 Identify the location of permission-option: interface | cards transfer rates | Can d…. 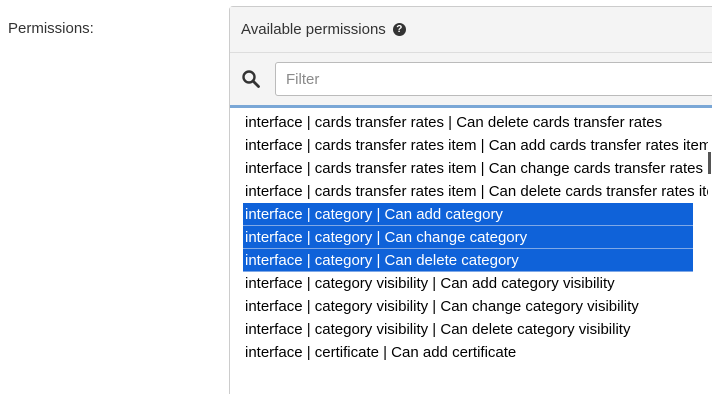
(475, 122).